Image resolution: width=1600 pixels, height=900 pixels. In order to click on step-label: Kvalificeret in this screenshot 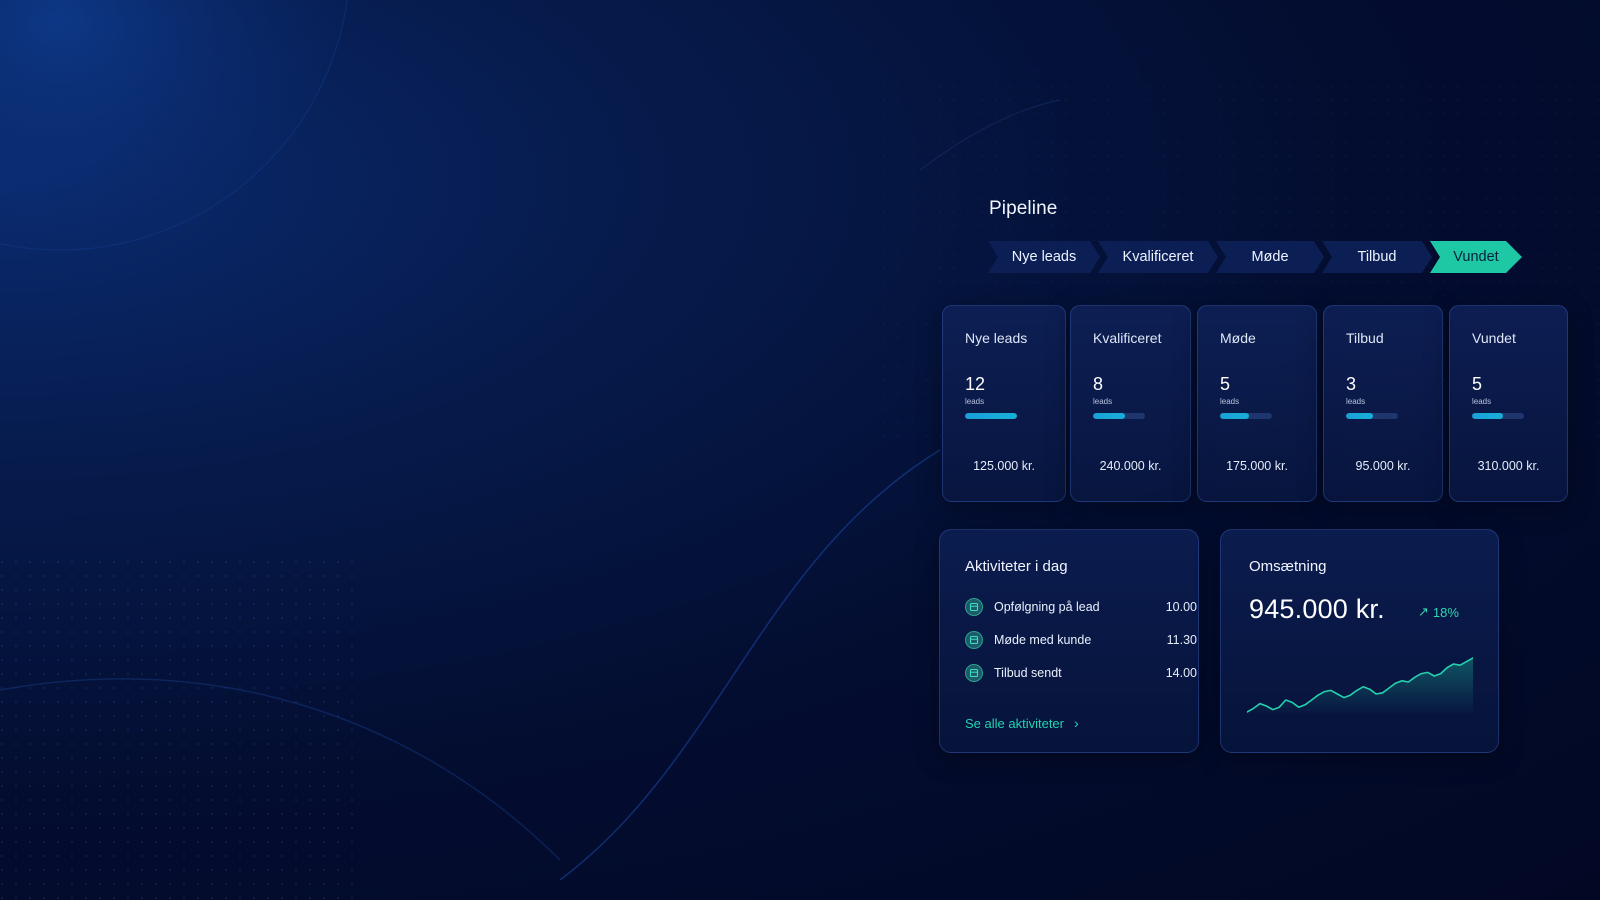, I will do `click(1158, 257)`.